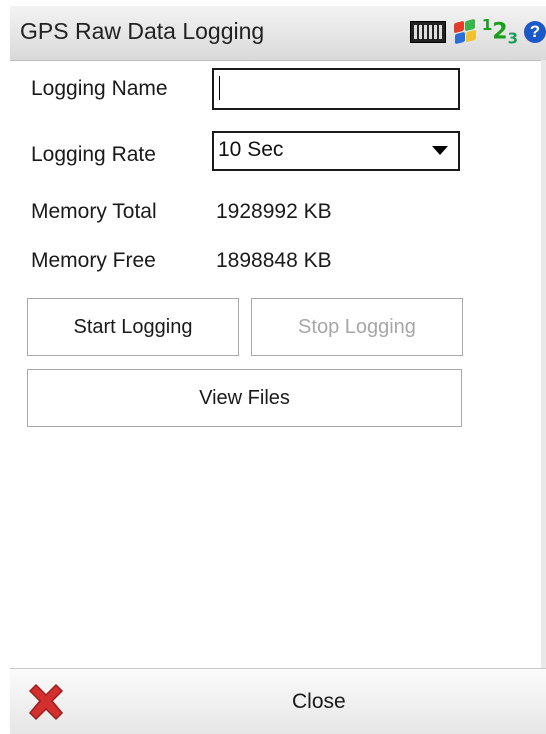  Describe the element at coordinates (133, 327) in the screenshot. I see `start-logging-button: Start Logging` at that location.